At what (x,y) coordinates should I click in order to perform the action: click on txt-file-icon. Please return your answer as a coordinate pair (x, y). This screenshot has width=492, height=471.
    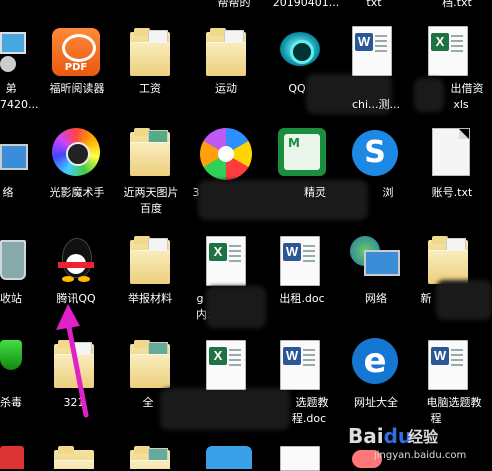
    Looking at the image, I should click on (451, 152).